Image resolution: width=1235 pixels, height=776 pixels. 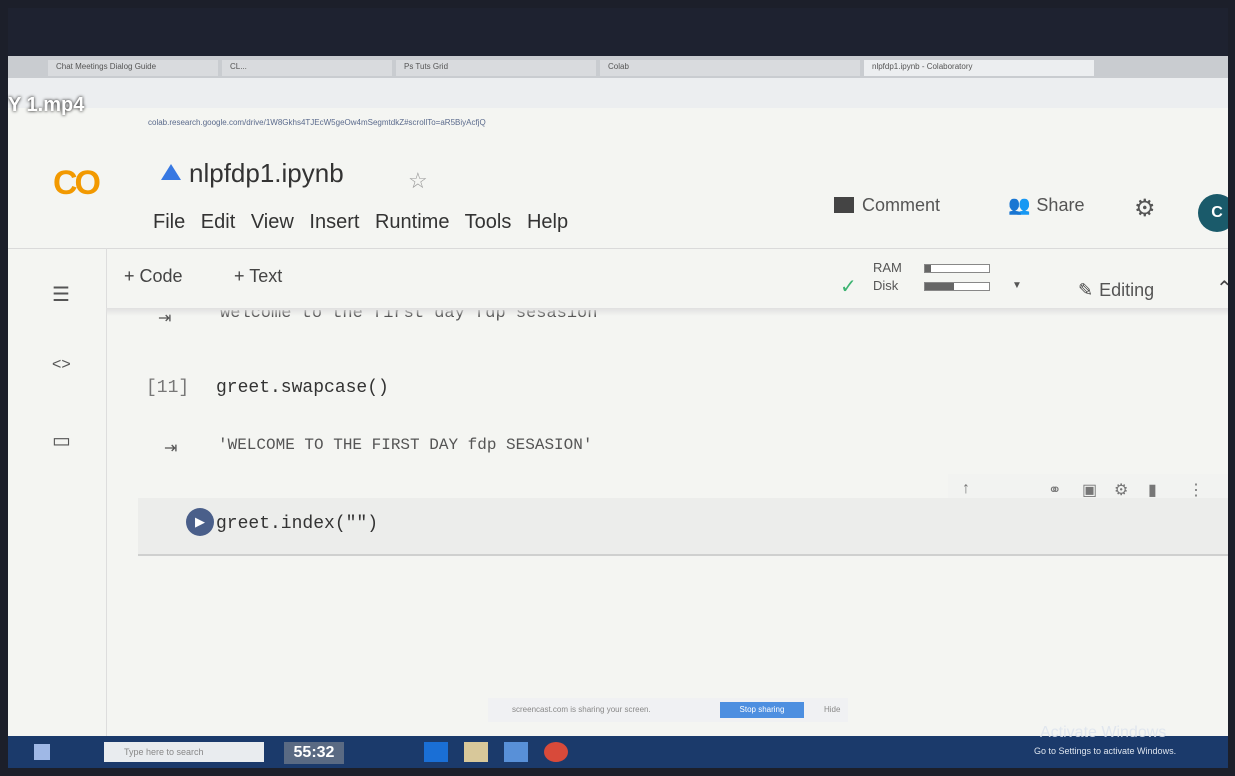 I want to click on run-cell-button: ▶, so click(x=200, y=522).